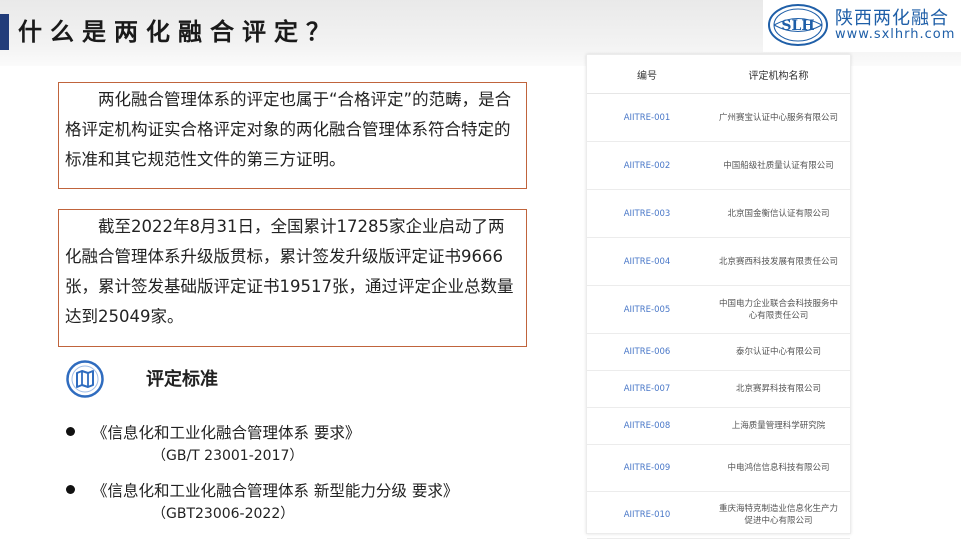 This screenshot has width=961, height=539. Describe the element at coordinates (647, 165) in the screenshot. I see `org-code: AIITRE-002` at that location.